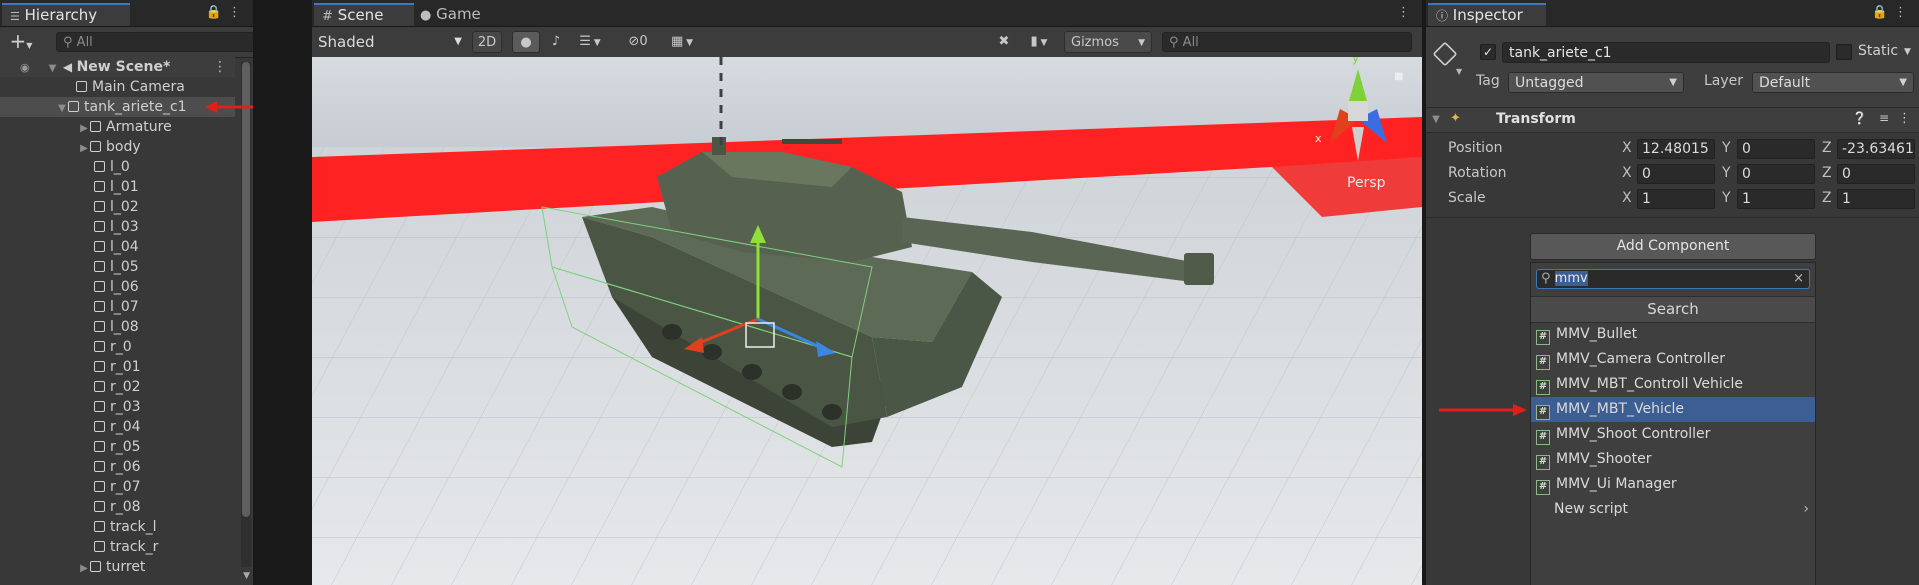 Image resolution: width=1919 pixels, height=585 pixels. Describe the element at coordinates (117, 147) in the screenshot. I see `hierarchy-item-body: ▶ body` at that location.